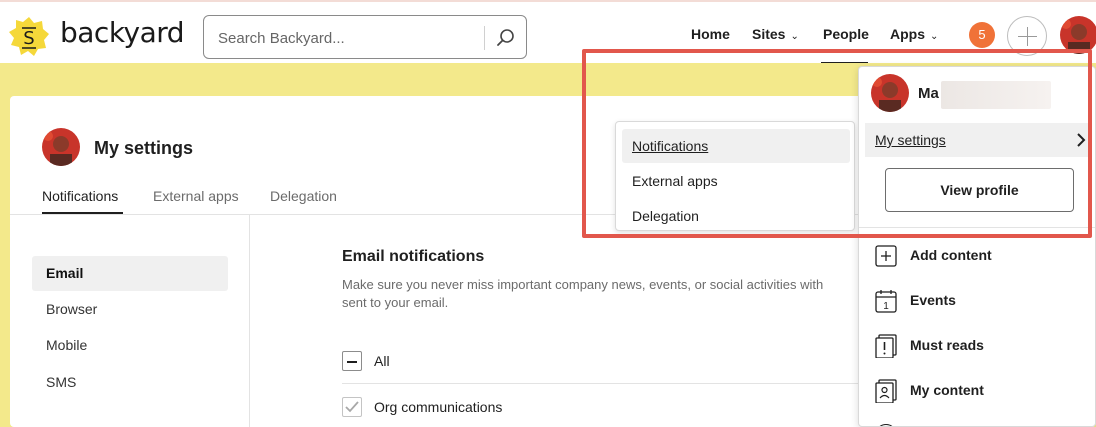 Image resolution: width=1096 pixels, height=427 pixels. Describe the element at coordinates (910, 140) in the screenshot. I see `my-settings-label: My settings` at that location.